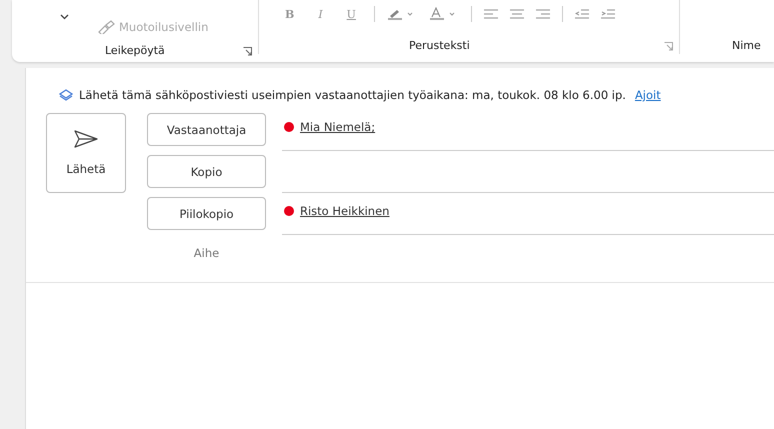 The width and height of the screenshot is (774, 429). Describe the element at coordinates (206, 213) in the screenshot. I see `recipient-button: Piilokopio` at that location.